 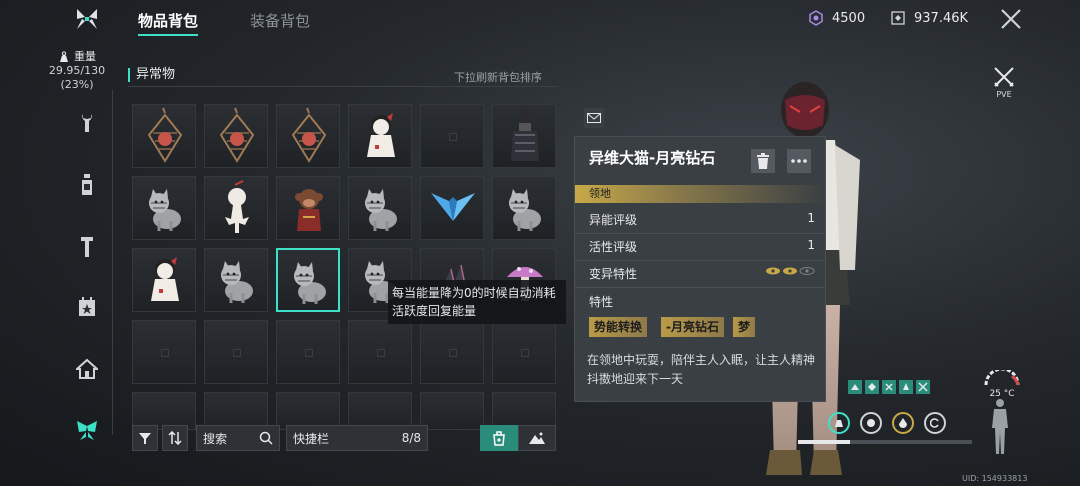 What do you see at coordinates (145, 438) in the screenshot?
I see `filter-button` at bounding box center [145, 438].